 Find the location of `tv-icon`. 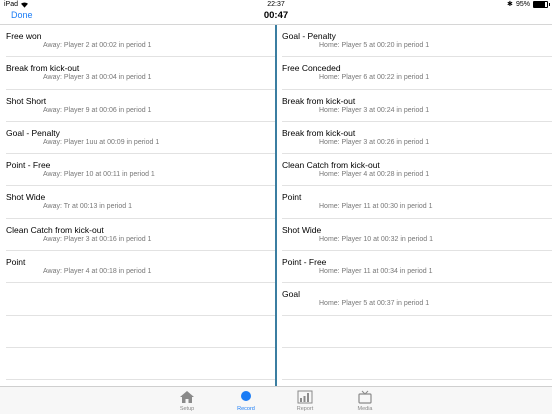

tv-icon is located at coordinates (365, 397).